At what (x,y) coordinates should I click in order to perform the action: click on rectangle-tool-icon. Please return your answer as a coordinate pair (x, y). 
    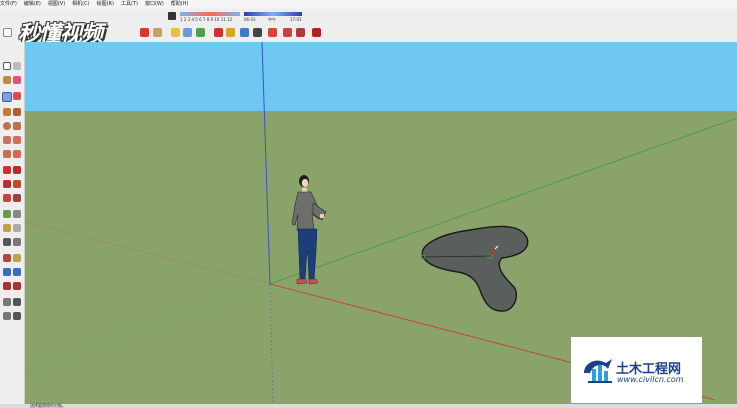
    Looking at the image, I should click on (7, 112).